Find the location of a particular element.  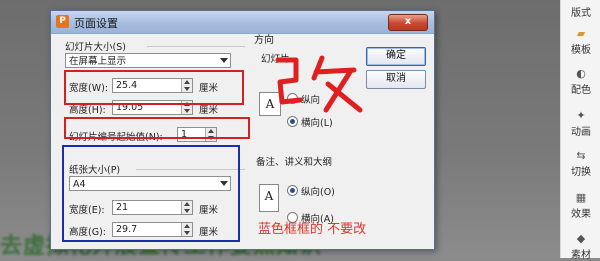

orientation-section-label: 方向 is located at coordinates (264, 40).